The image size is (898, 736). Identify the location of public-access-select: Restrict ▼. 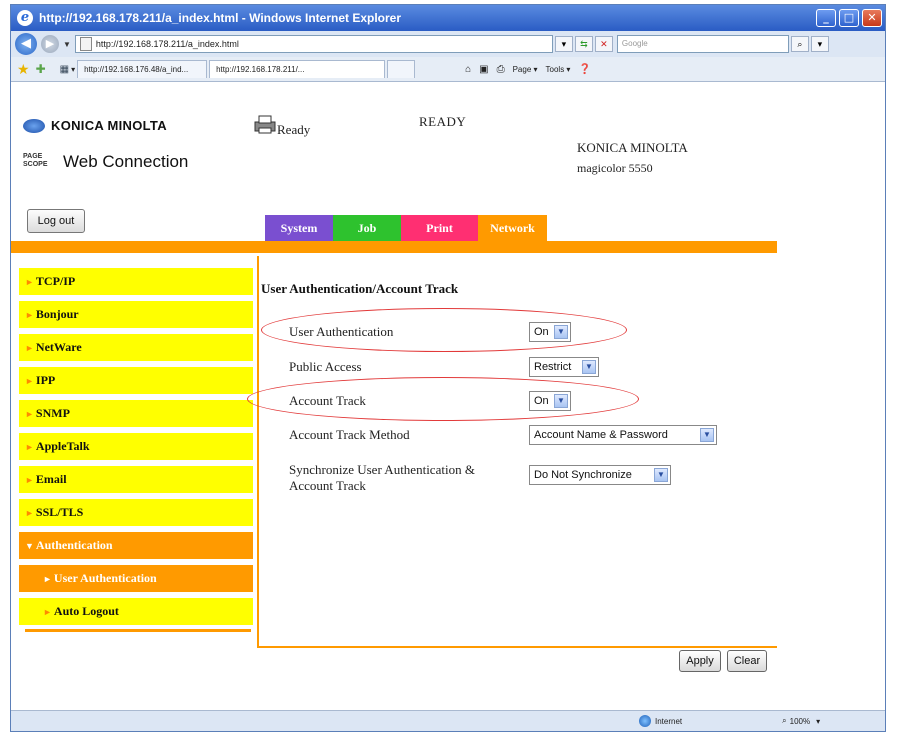
(564, 367).